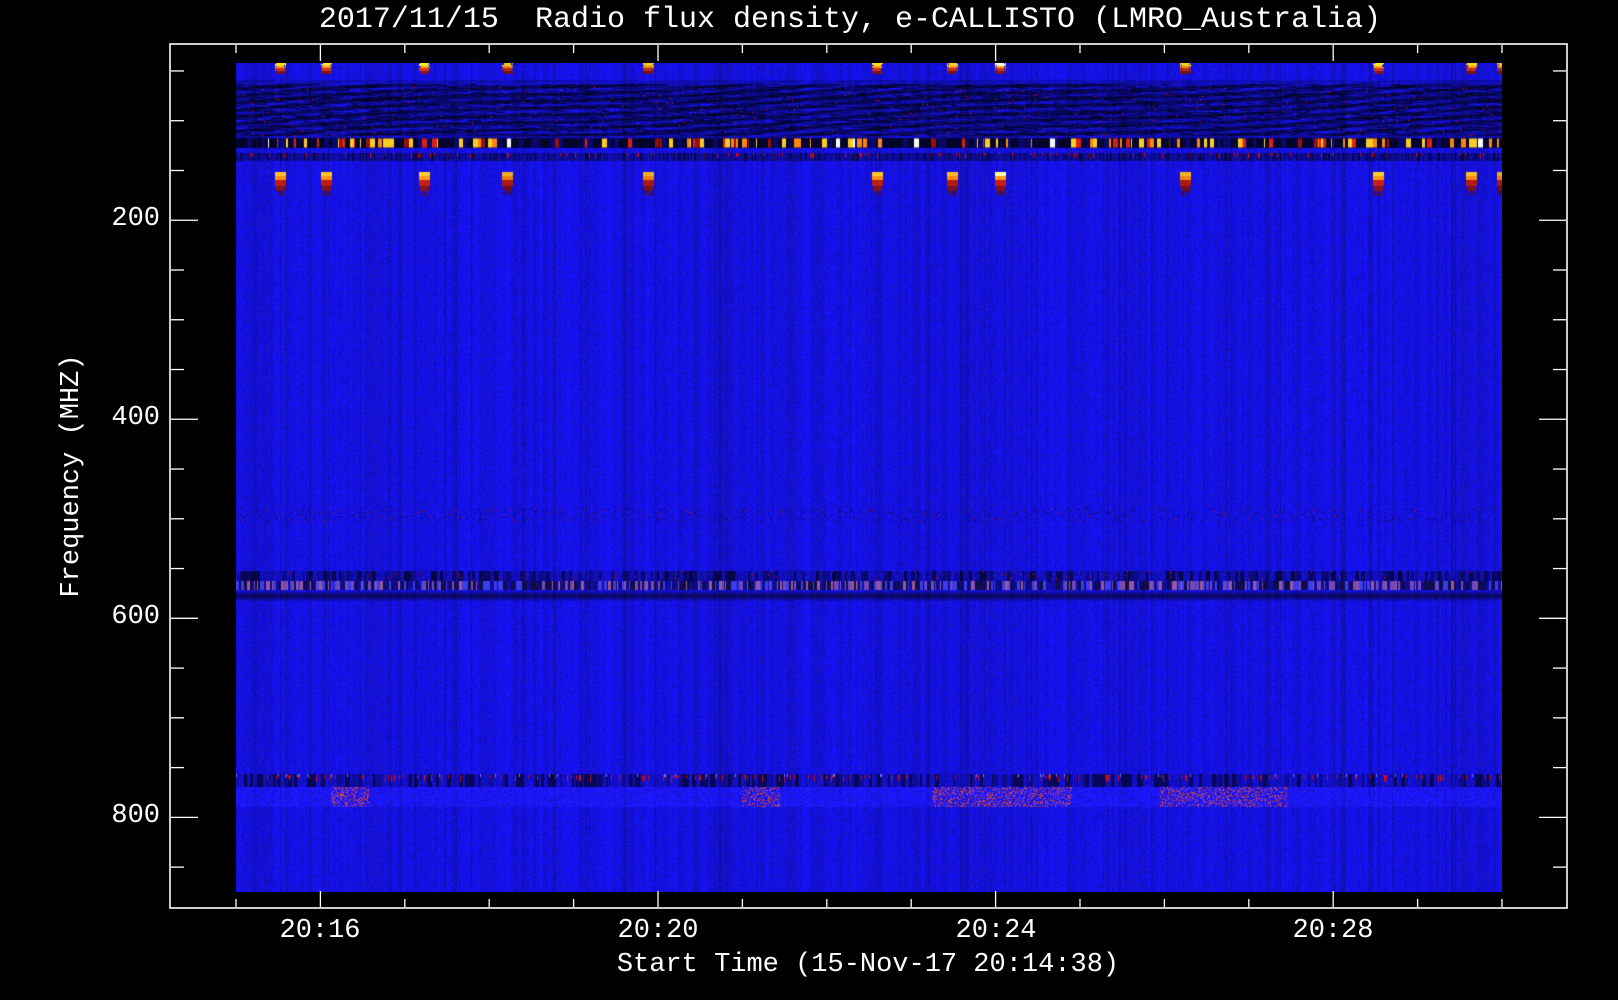 This screenshot has height=1000, width=1618. Describe the element at coordinates (135, 816) in the screenshot. I see `y-tick-label: 800` at that location.